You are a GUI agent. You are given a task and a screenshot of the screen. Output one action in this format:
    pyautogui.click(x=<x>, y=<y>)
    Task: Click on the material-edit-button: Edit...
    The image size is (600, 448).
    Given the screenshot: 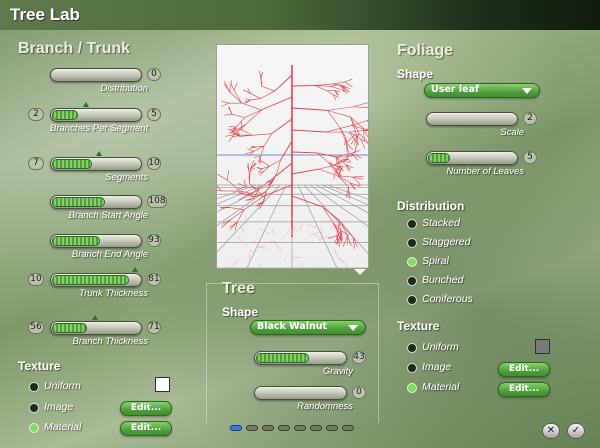 What is the action you would take?
    pyautogui.click(x=146, y=428)
    